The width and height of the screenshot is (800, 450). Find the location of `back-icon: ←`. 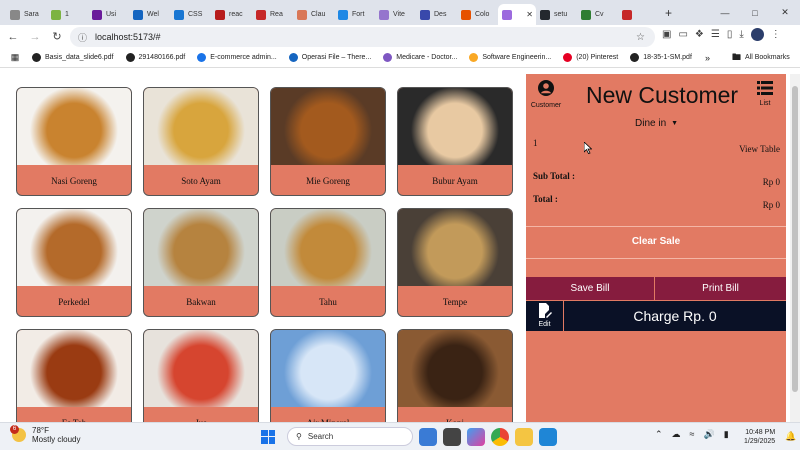

back-icon: ← is located at coordinates (13, 37).